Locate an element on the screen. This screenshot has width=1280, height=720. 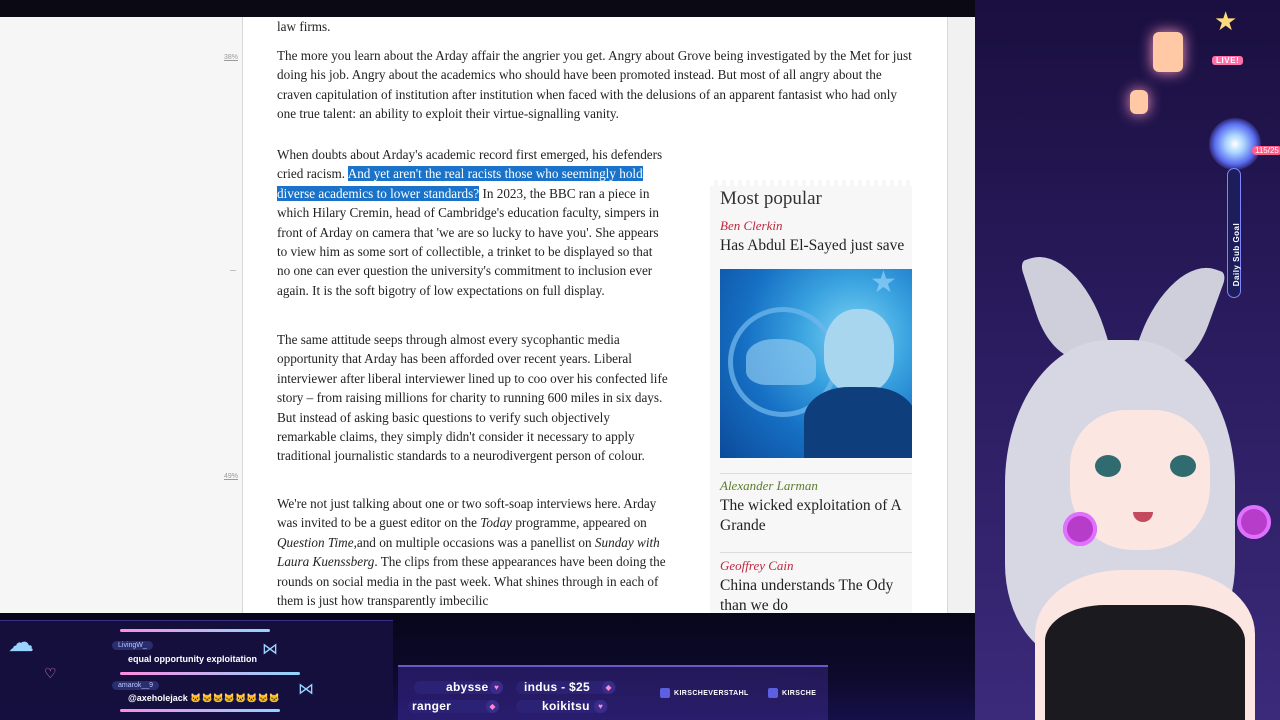
portrait-face is located at coordinates (859, 351).